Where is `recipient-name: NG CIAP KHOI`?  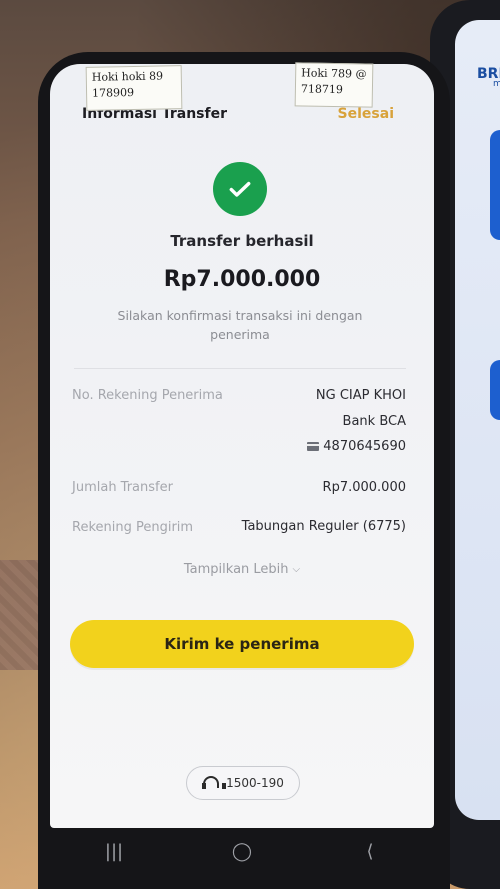 recipient-name: NG CIAP KHOI is located at coordinates (360, 395).